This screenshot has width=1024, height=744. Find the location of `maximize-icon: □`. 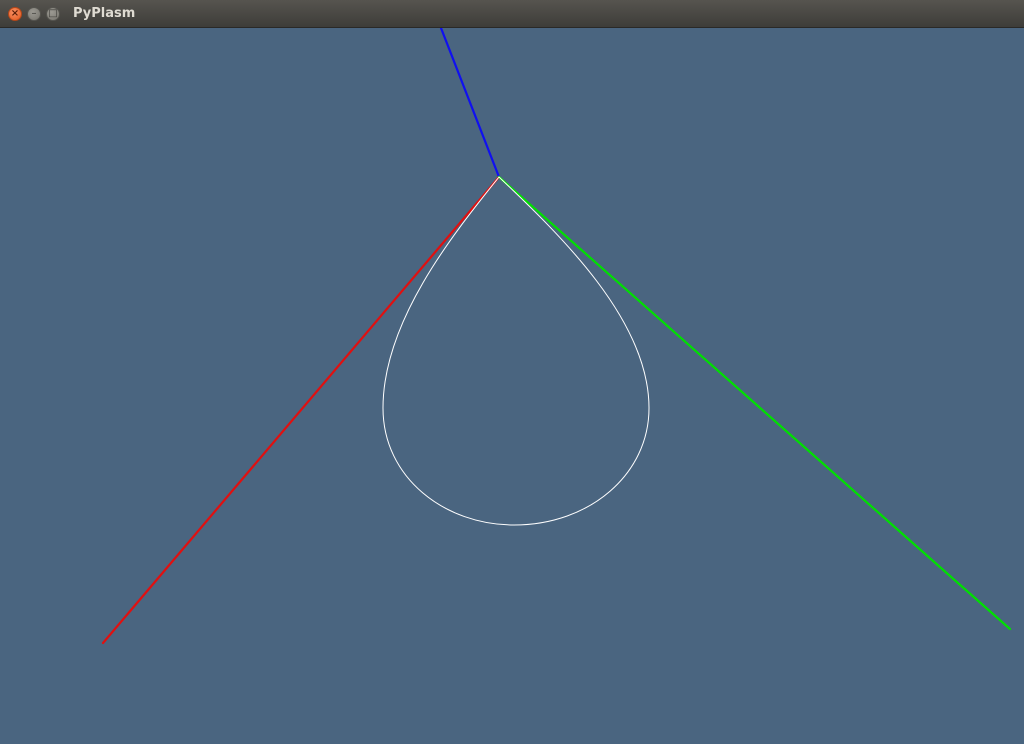

maximize-icon: □ is located at coordinates (53, 13).